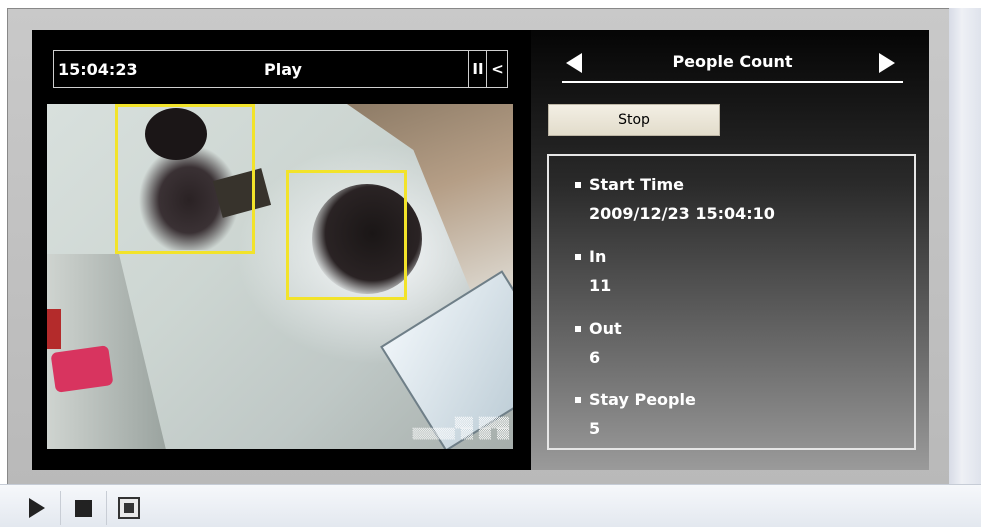  I want to click on stat-label-out: Out, so click(598, 328).